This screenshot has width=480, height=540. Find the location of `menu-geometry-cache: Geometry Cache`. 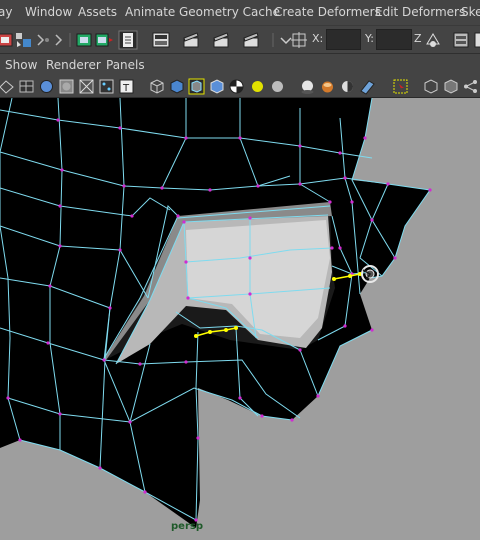

menu-geometry-cache: Geometry Cache is located at coordinates (229, 12).